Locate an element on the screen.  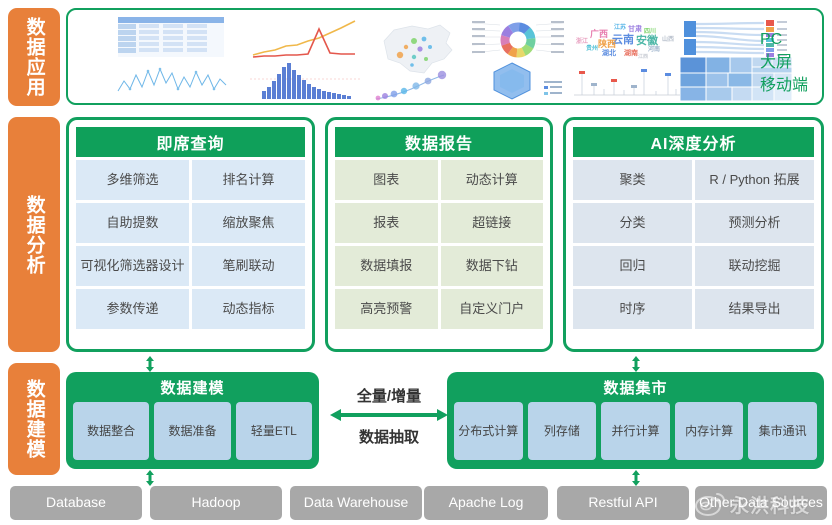
box-title: 数据建模 is located at coordinates (192, 388).